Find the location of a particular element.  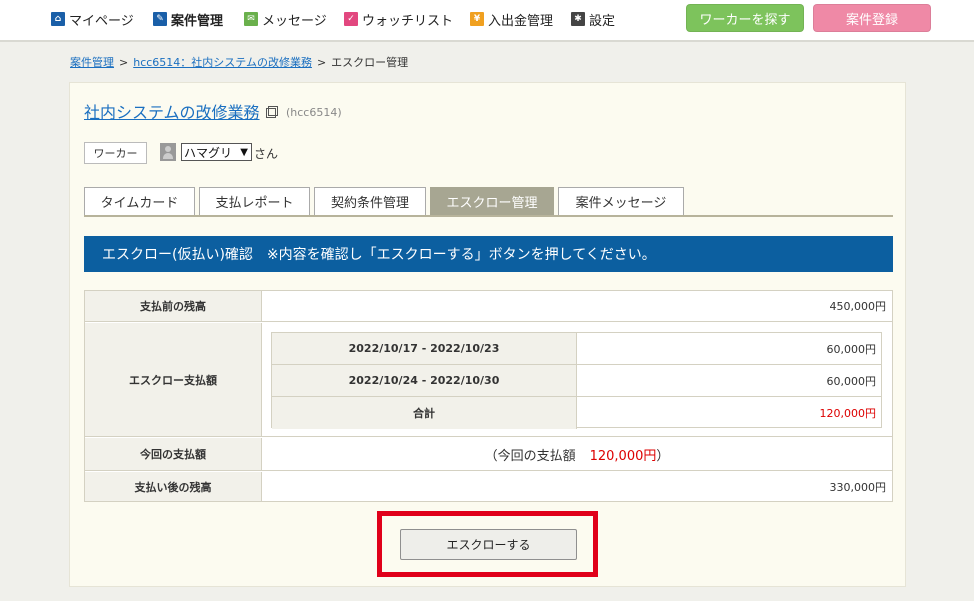

worker-label: ワーカー is located at coordinates (115, 153).